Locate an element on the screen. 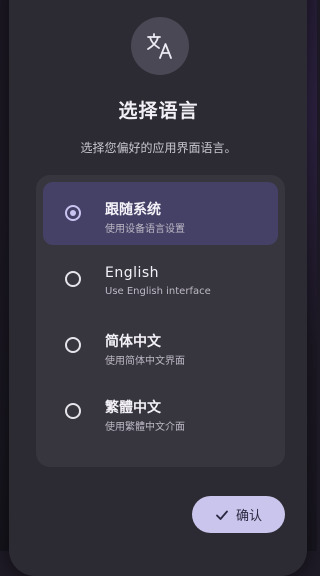  option-label: 跟随系统 is located at coordinates (133, 210).